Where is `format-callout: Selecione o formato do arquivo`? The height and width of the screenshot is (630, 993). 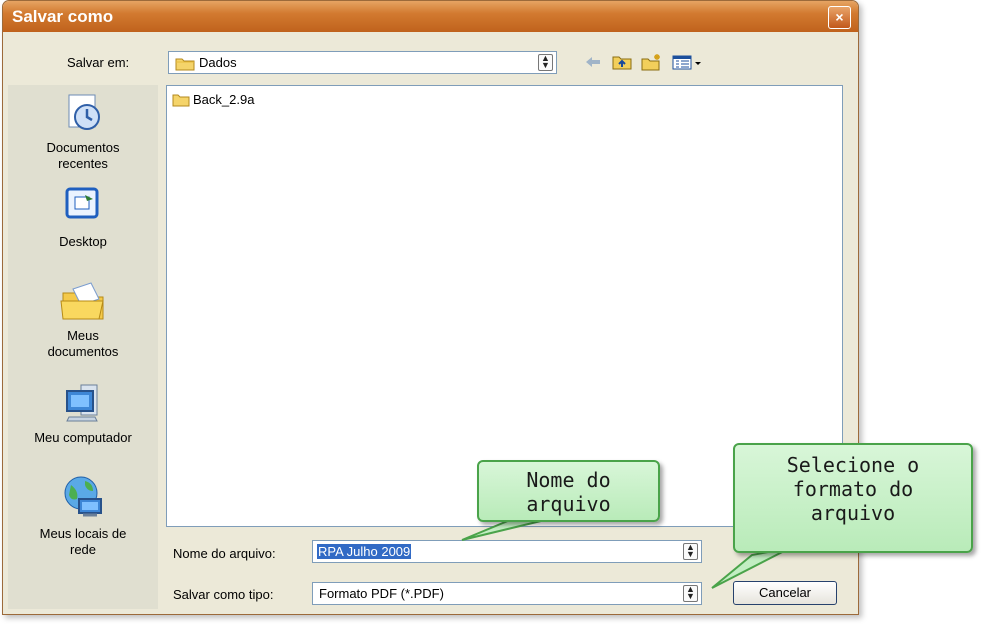
format-callout: Selecione o formato do arquivo is located at coordinates (853, 498).